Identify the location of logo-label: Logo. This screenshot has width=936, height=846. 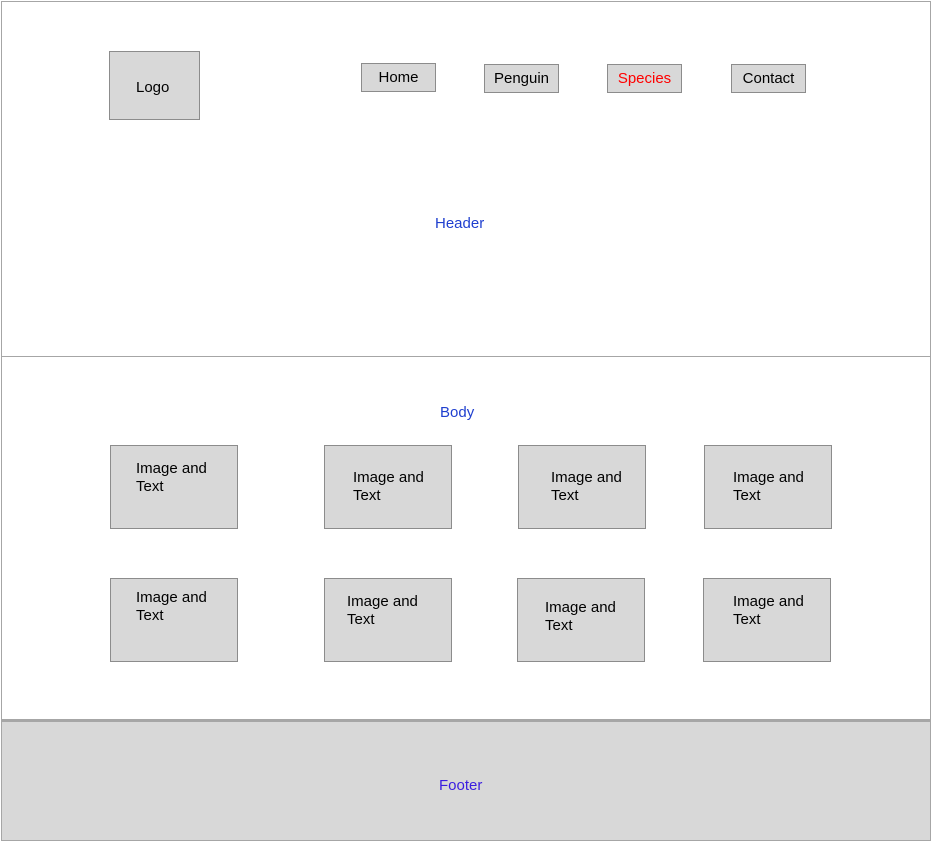
(153, 87).